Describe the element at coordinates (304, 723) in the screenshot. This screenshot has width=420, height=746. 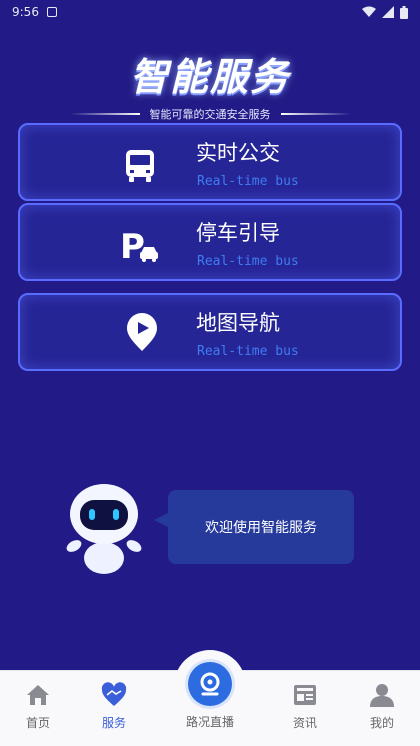
I see `nav-label: 资讯` at that location.